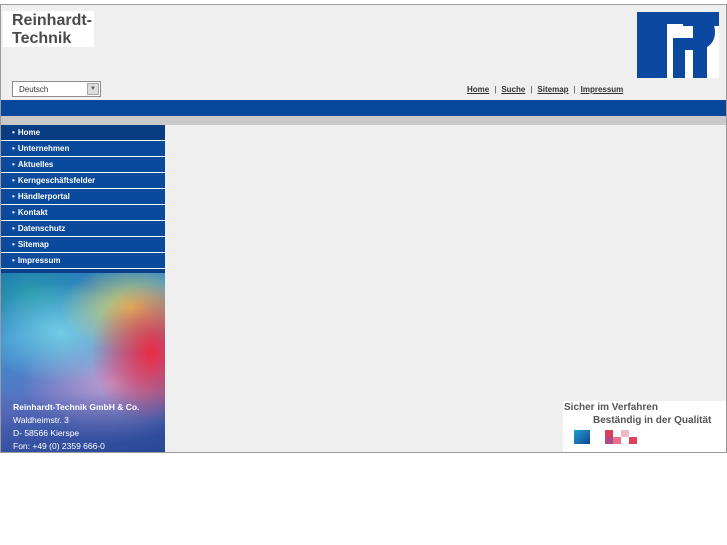  Describe the element at coordinates (363, 108) in the screenshot. I see `header-blue-bar` at that location.